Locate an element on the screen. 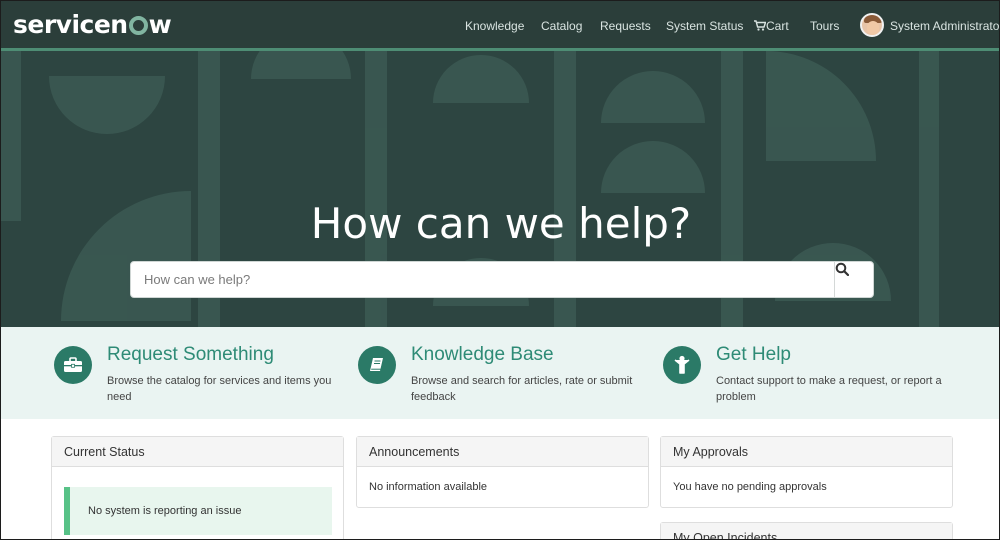 This screenshot has width=1000, height=540. status-message: No system is reporting an issue is located at coordinates (198, 511).